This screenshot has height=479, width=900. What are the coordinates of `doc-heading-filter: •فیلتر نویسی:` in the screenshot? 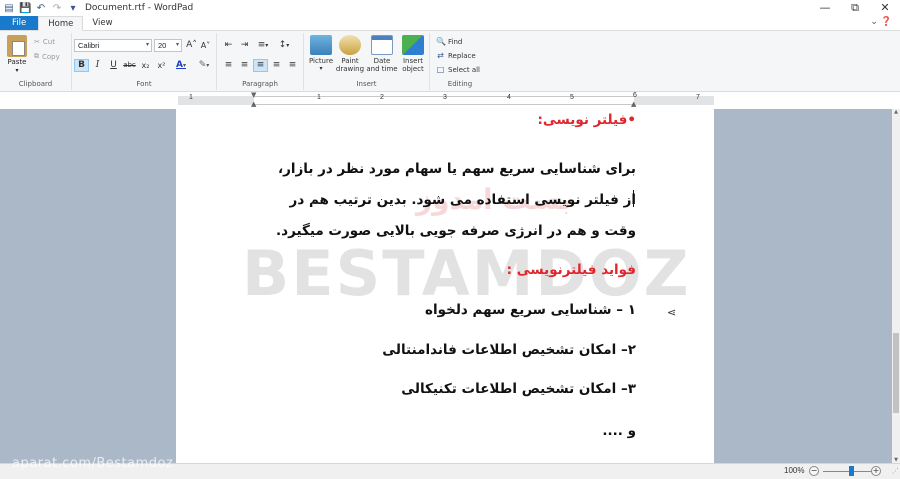 It's located at (587, 120).